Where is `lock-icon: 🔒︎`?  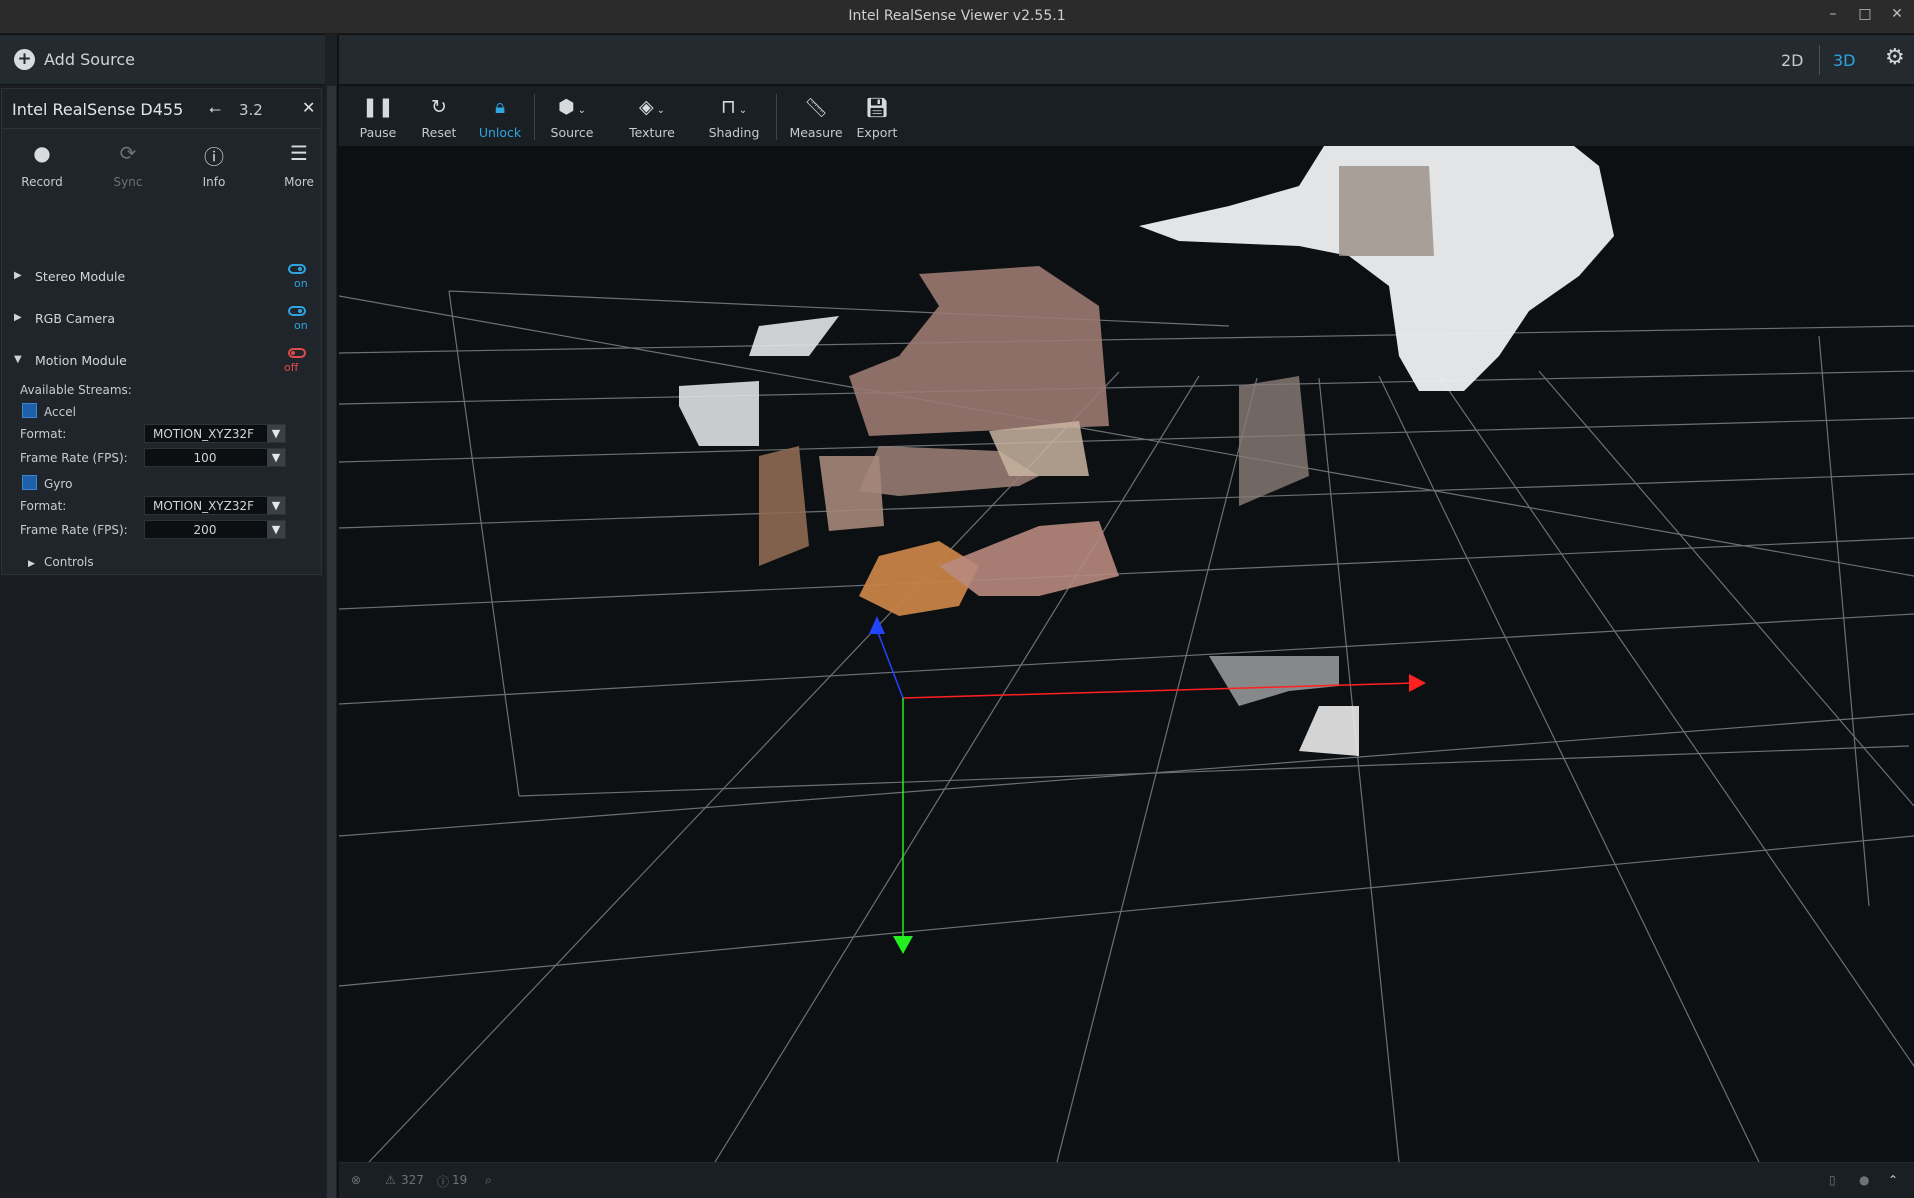 lock-icon: 🔒︎ is located at coordinates (500, 107).